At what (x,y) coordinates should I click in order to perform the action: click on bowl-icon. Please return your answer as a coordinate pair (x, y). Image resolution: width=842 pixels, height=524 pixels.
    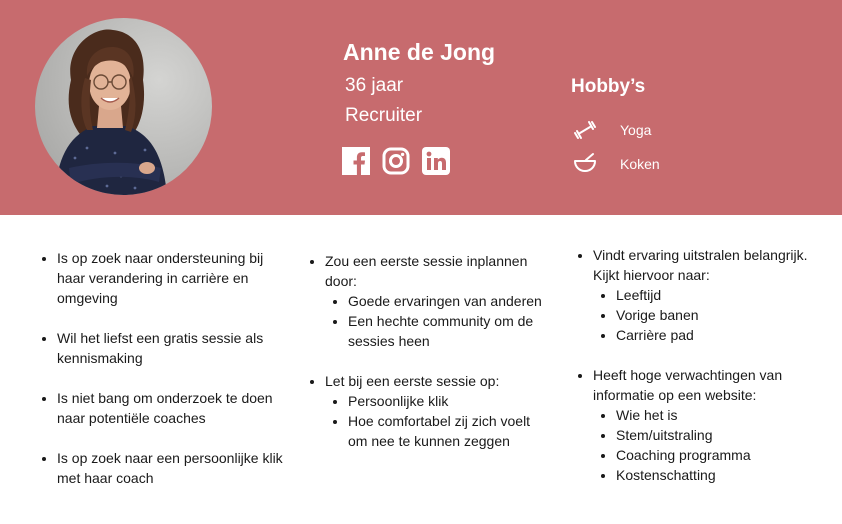
    Looking at the image, I should click on (585, 163).